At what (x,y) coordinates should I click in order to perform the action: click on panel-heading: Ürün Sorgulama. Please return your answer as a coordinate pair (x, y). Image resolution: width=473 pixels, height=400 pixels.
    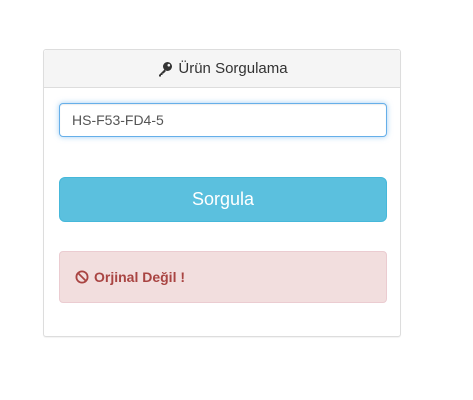
    Looking at the image, I should click on (222, 69).